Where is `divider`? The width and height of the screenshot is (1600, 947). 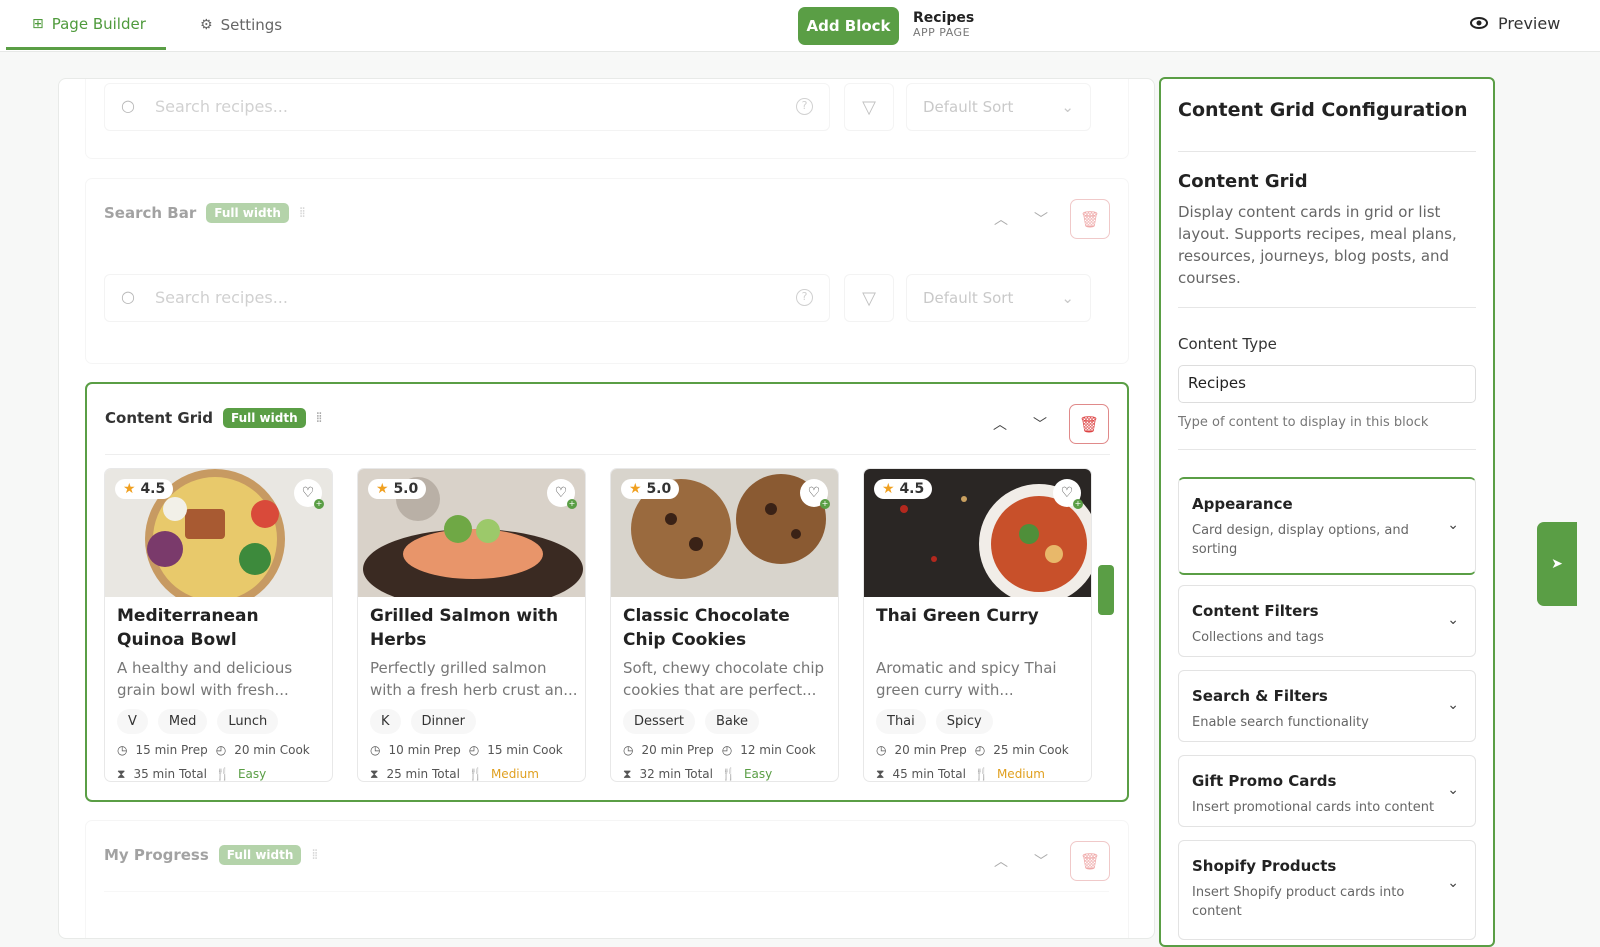
divider is located at coordinates (1327, 307).